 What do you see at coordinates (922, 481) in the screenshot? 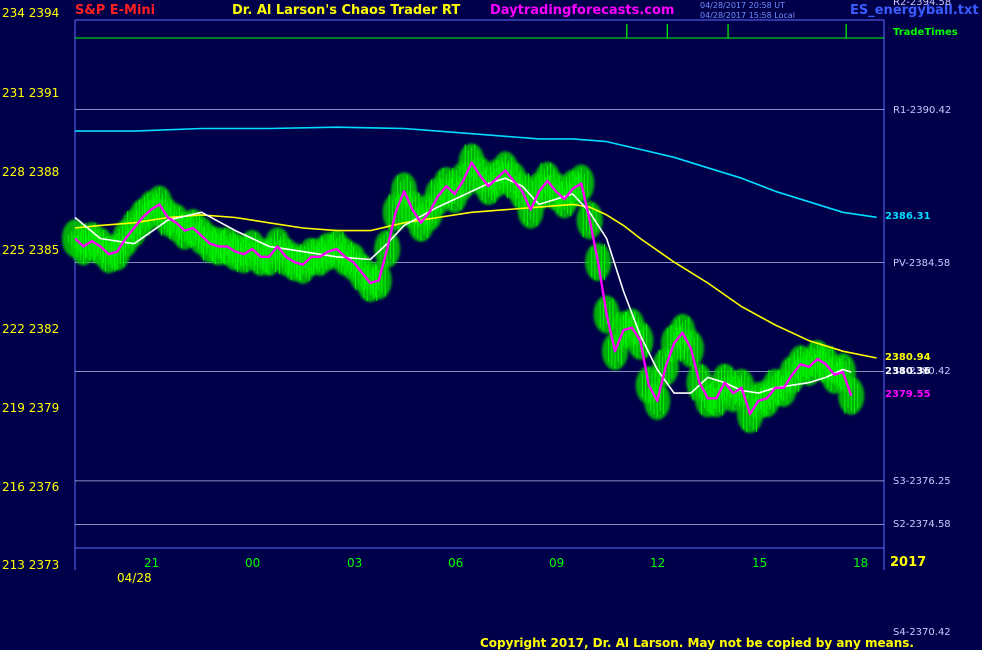
I see `level-label-s3: S3-2376.25` at bounding box center [922, 481].